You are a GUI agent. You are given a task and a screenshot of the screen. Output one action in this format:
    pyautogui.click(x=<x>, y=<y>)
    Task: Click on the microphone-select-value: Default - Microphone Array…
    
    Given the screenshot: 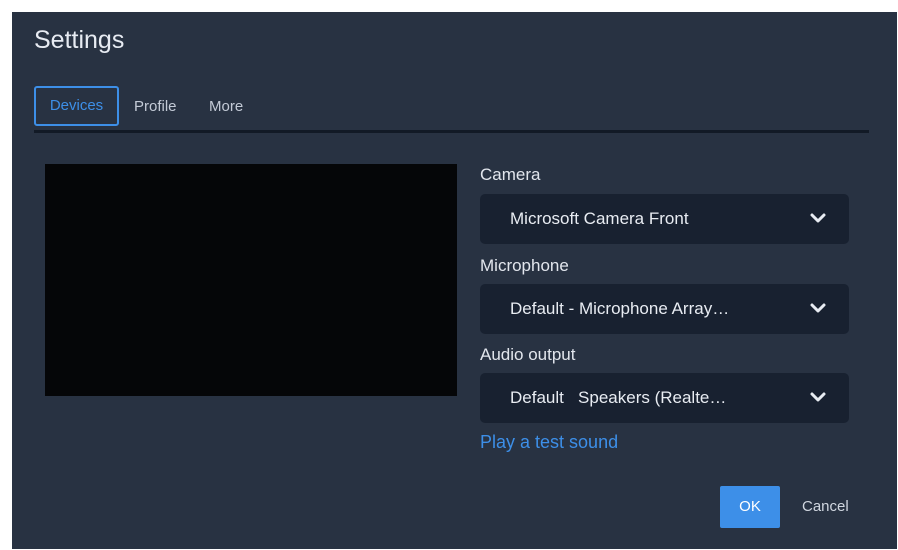 What is the action you would take?
    pyautogui.click(x=620, y=308)
    